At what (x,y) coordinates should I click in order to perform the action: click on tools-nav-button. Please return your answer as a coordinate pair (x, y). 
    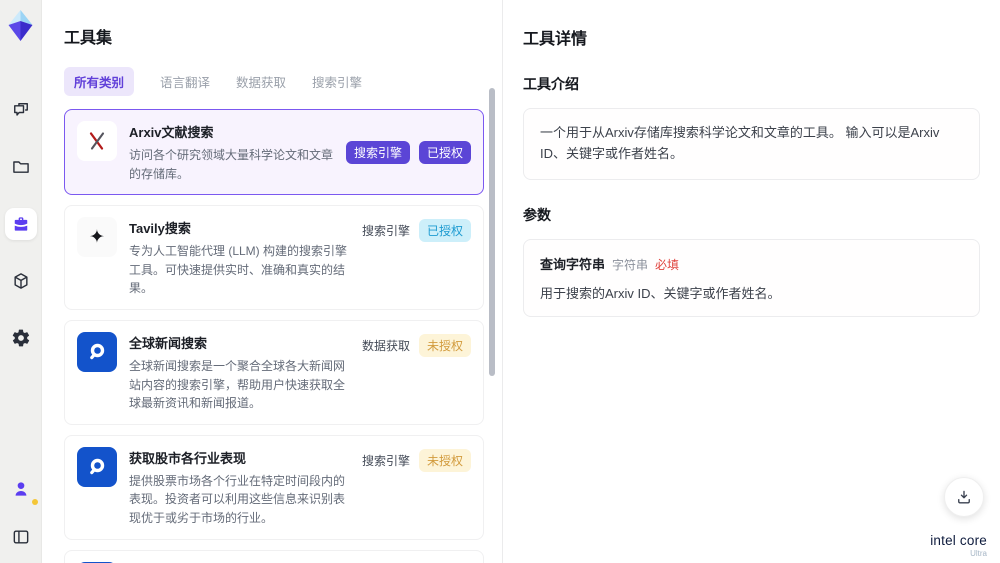
    Looking at the image, I should click on (20, 224).